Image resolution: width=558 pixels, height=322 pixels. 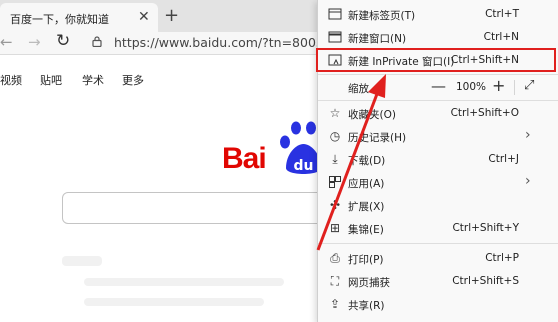 I want to click on menu-item-share: ⇪ 共享(R), so click(x=438, y=304).